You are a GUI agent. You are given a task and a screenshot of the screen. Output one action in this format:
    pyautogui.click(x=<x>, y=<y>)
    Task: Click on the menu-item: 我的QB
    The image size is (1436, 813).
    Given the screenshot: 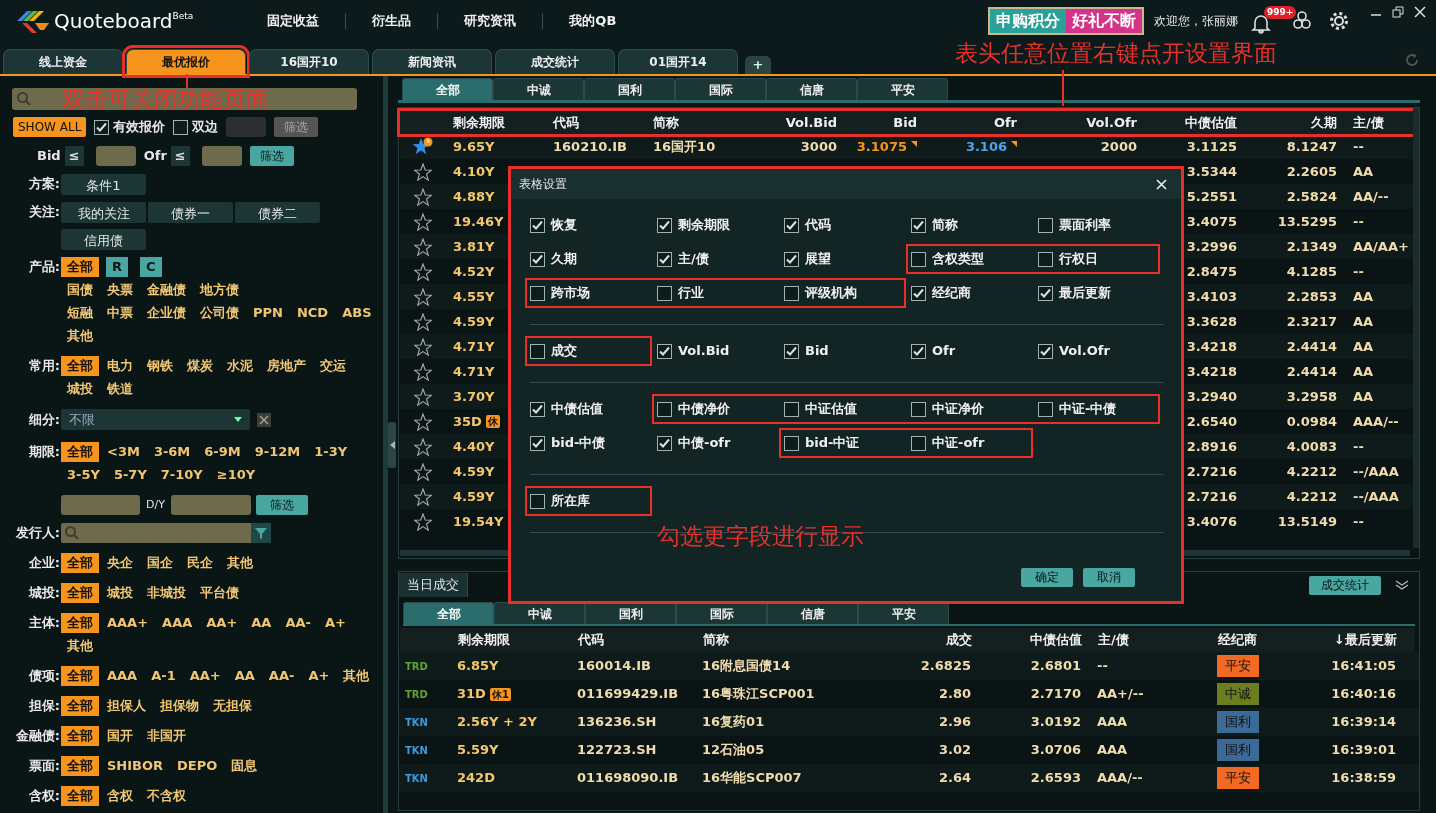 What is the action you would take?
    pyautogui.click(x=593, y=21)
    